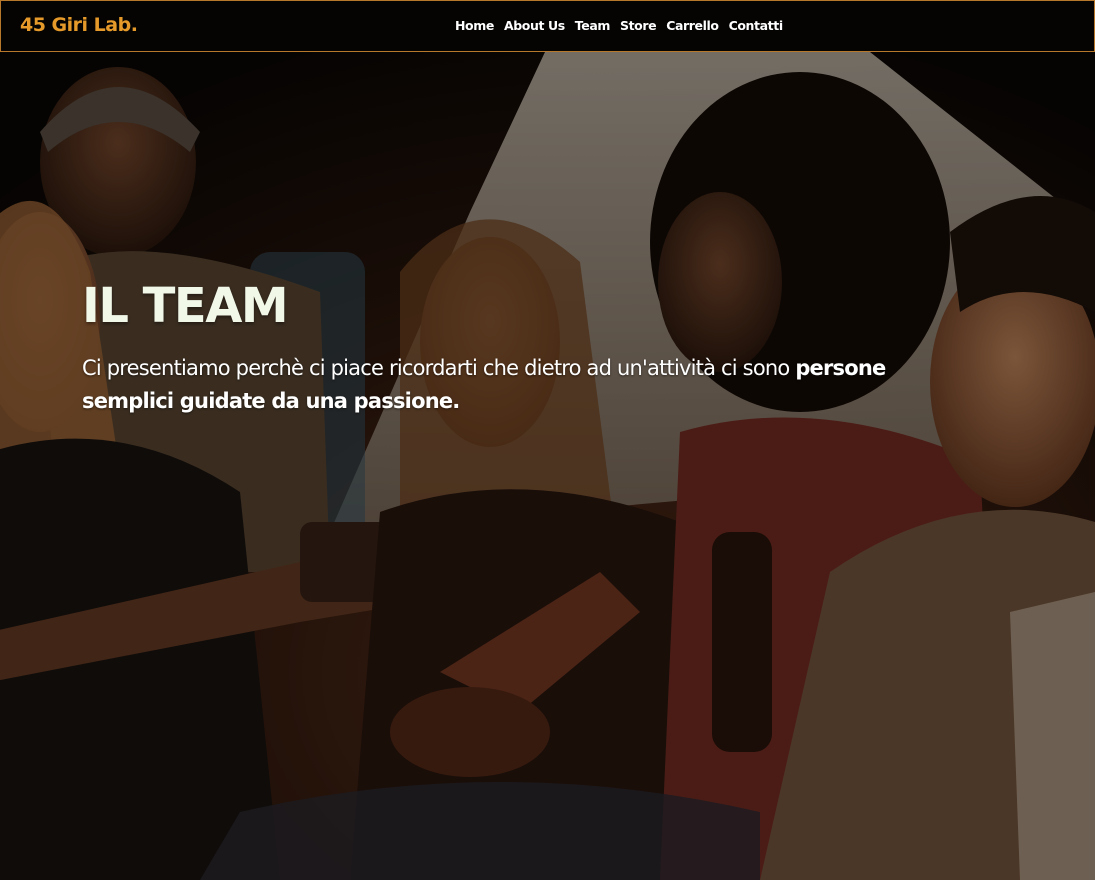 This screenshot has height=880, width=1095. What do you see at coordinates (638, 25) in the screenshot?
I see `nav-link-store: Store` at bounding box center [638, 25].